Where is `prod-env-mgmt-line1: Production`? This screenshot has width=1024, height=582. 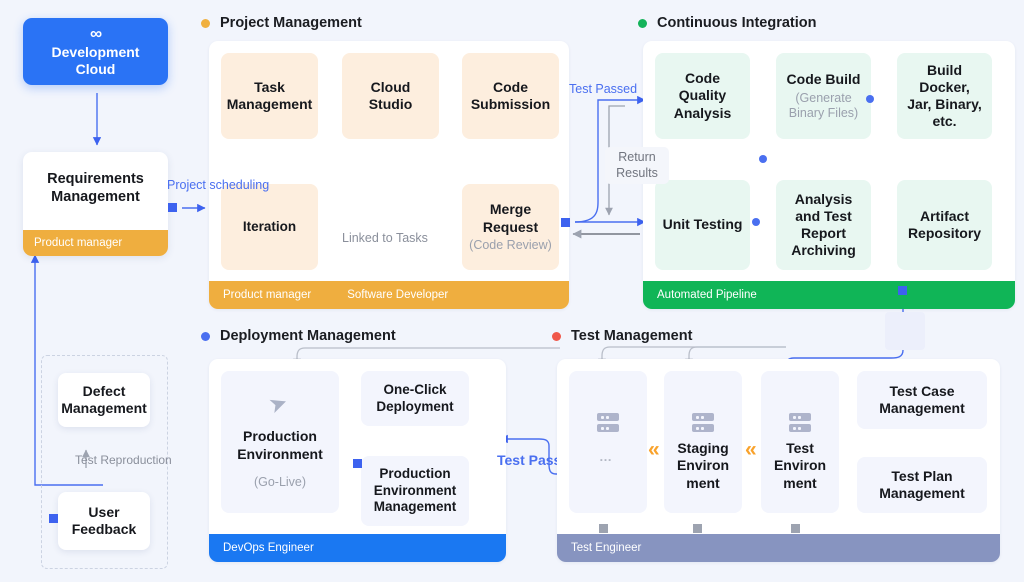
prod-env-mgmt-line1: Production is located at coordinates (415, 474).